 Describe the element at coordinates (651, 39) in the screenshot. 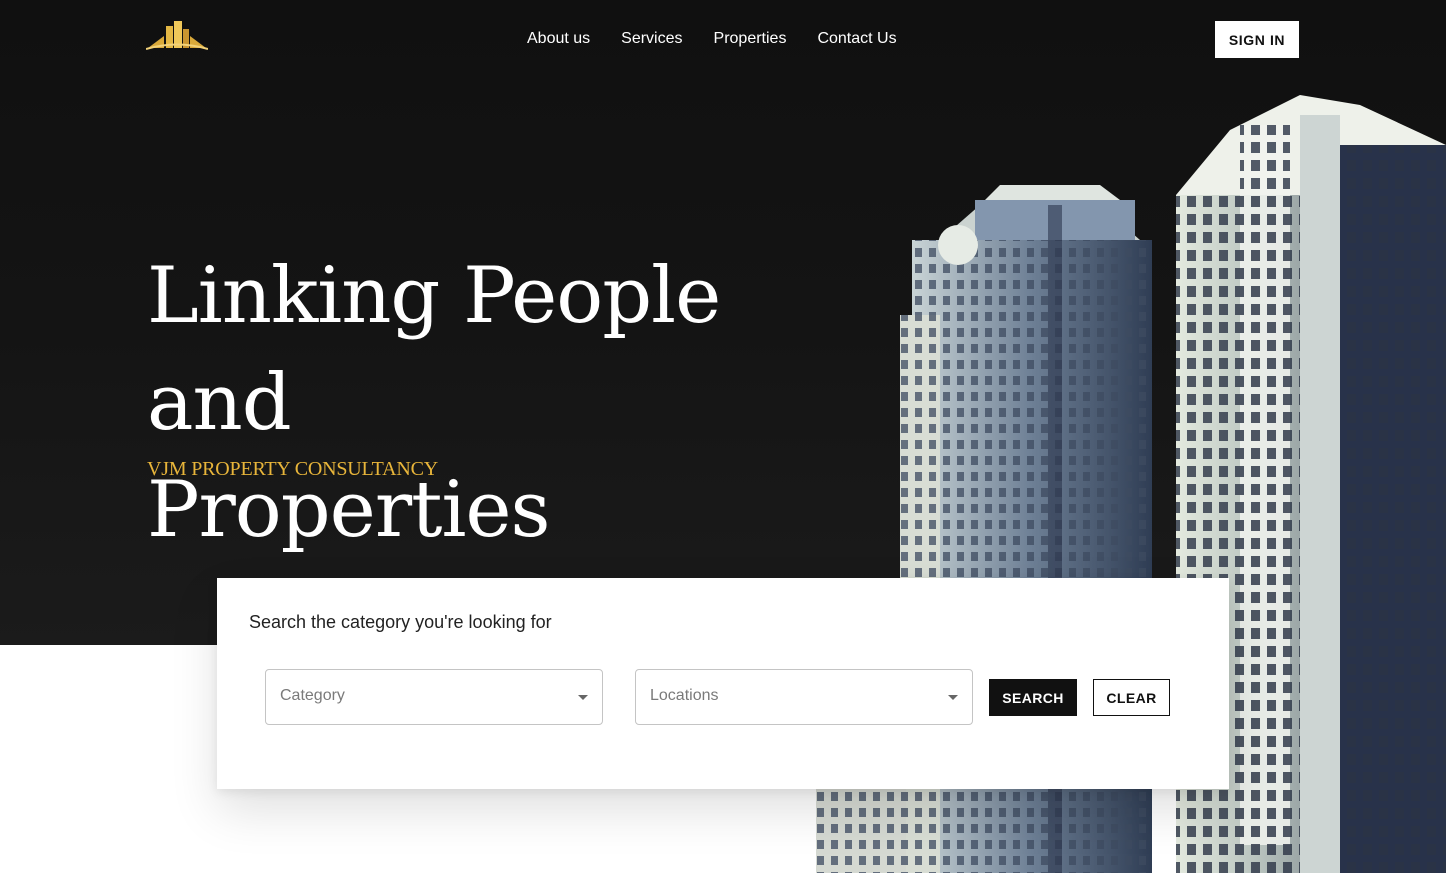

I see `nav-services: Services` at that location.